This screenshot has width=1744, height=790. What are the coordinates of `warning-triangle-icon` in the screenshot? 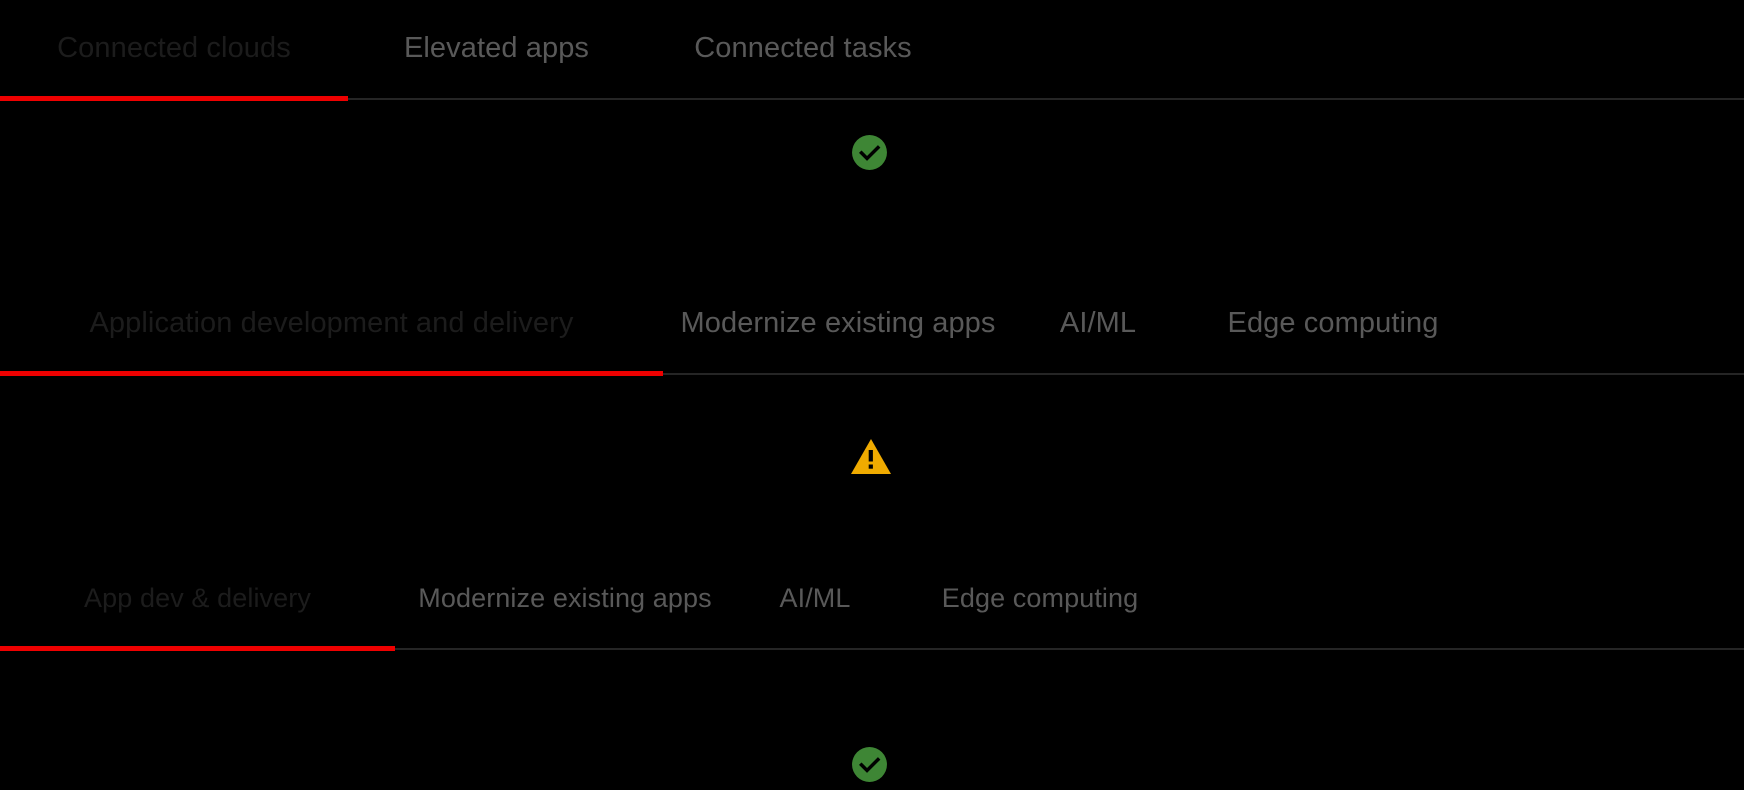 It's located at (871, 456).